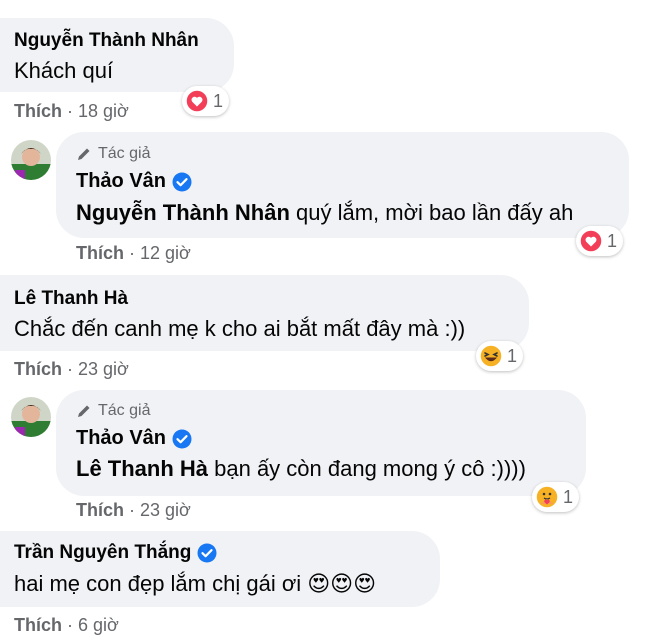 This screenshot has width=660, height=641. What do you see at coordinates (491, 356) in the screenshot?
I see `haha-icon` at bounding box center [491, 356].